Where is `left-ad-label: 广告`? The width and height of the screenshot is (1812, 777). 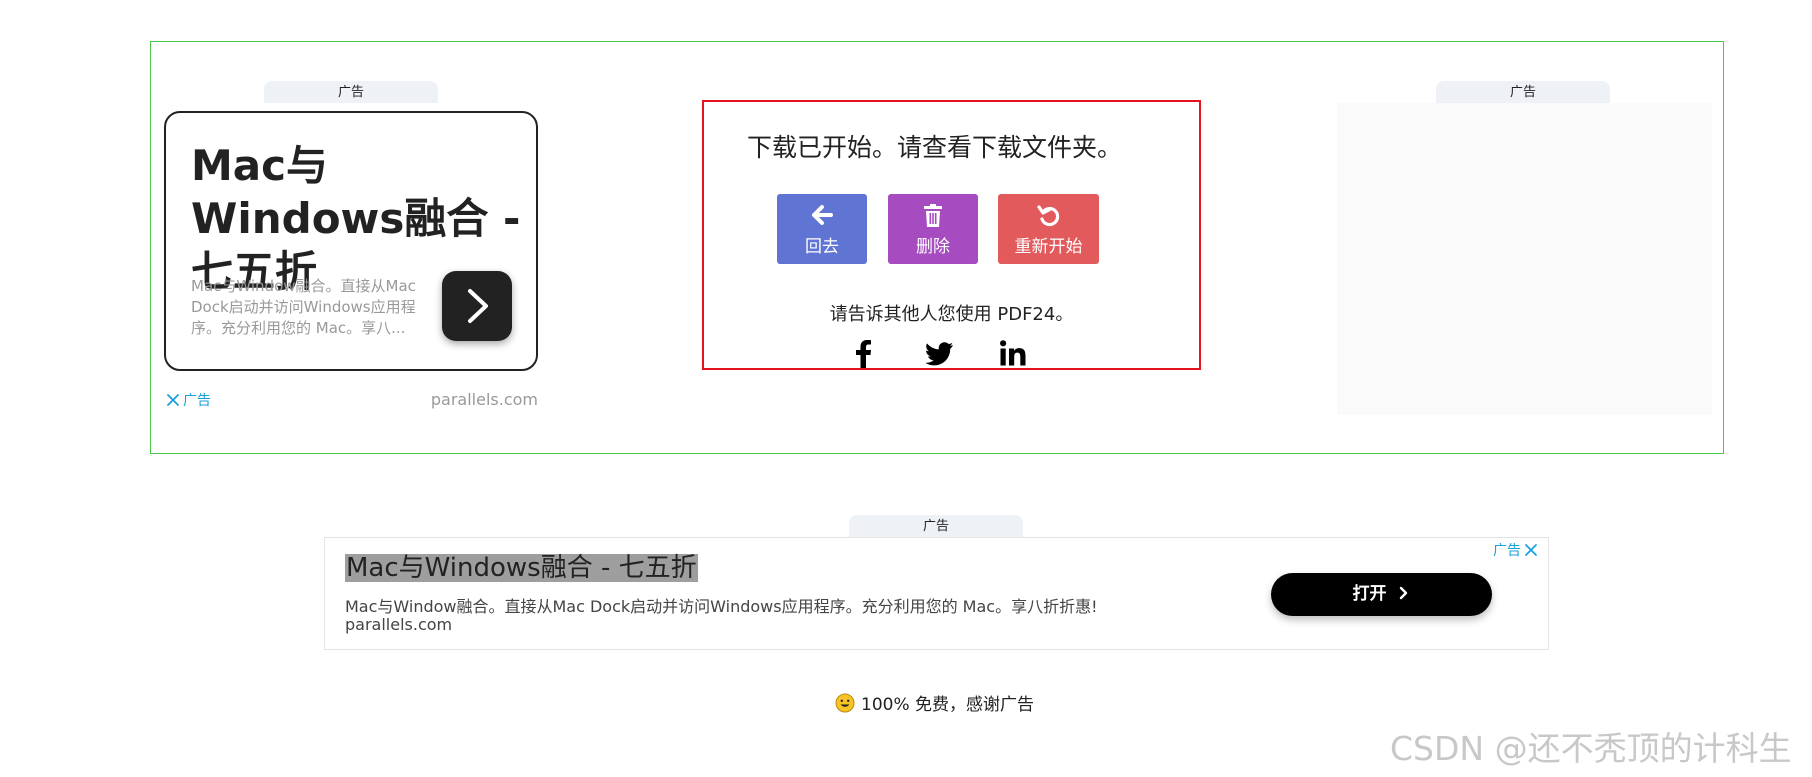 left-ad-label: 广告 is located at coordinates (197, 400).